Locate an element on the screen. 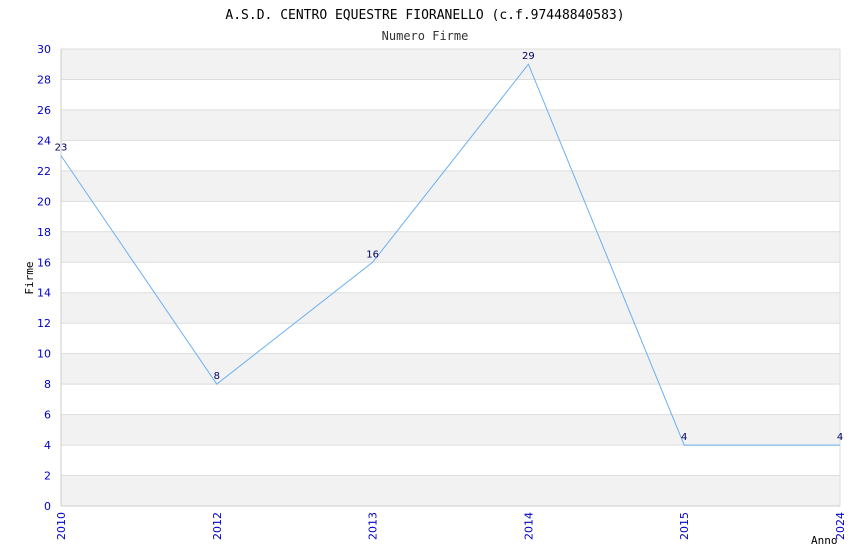 This screenshot has width=850, height=550. y-tick-label: 6 is located at coordinates (47, 415).